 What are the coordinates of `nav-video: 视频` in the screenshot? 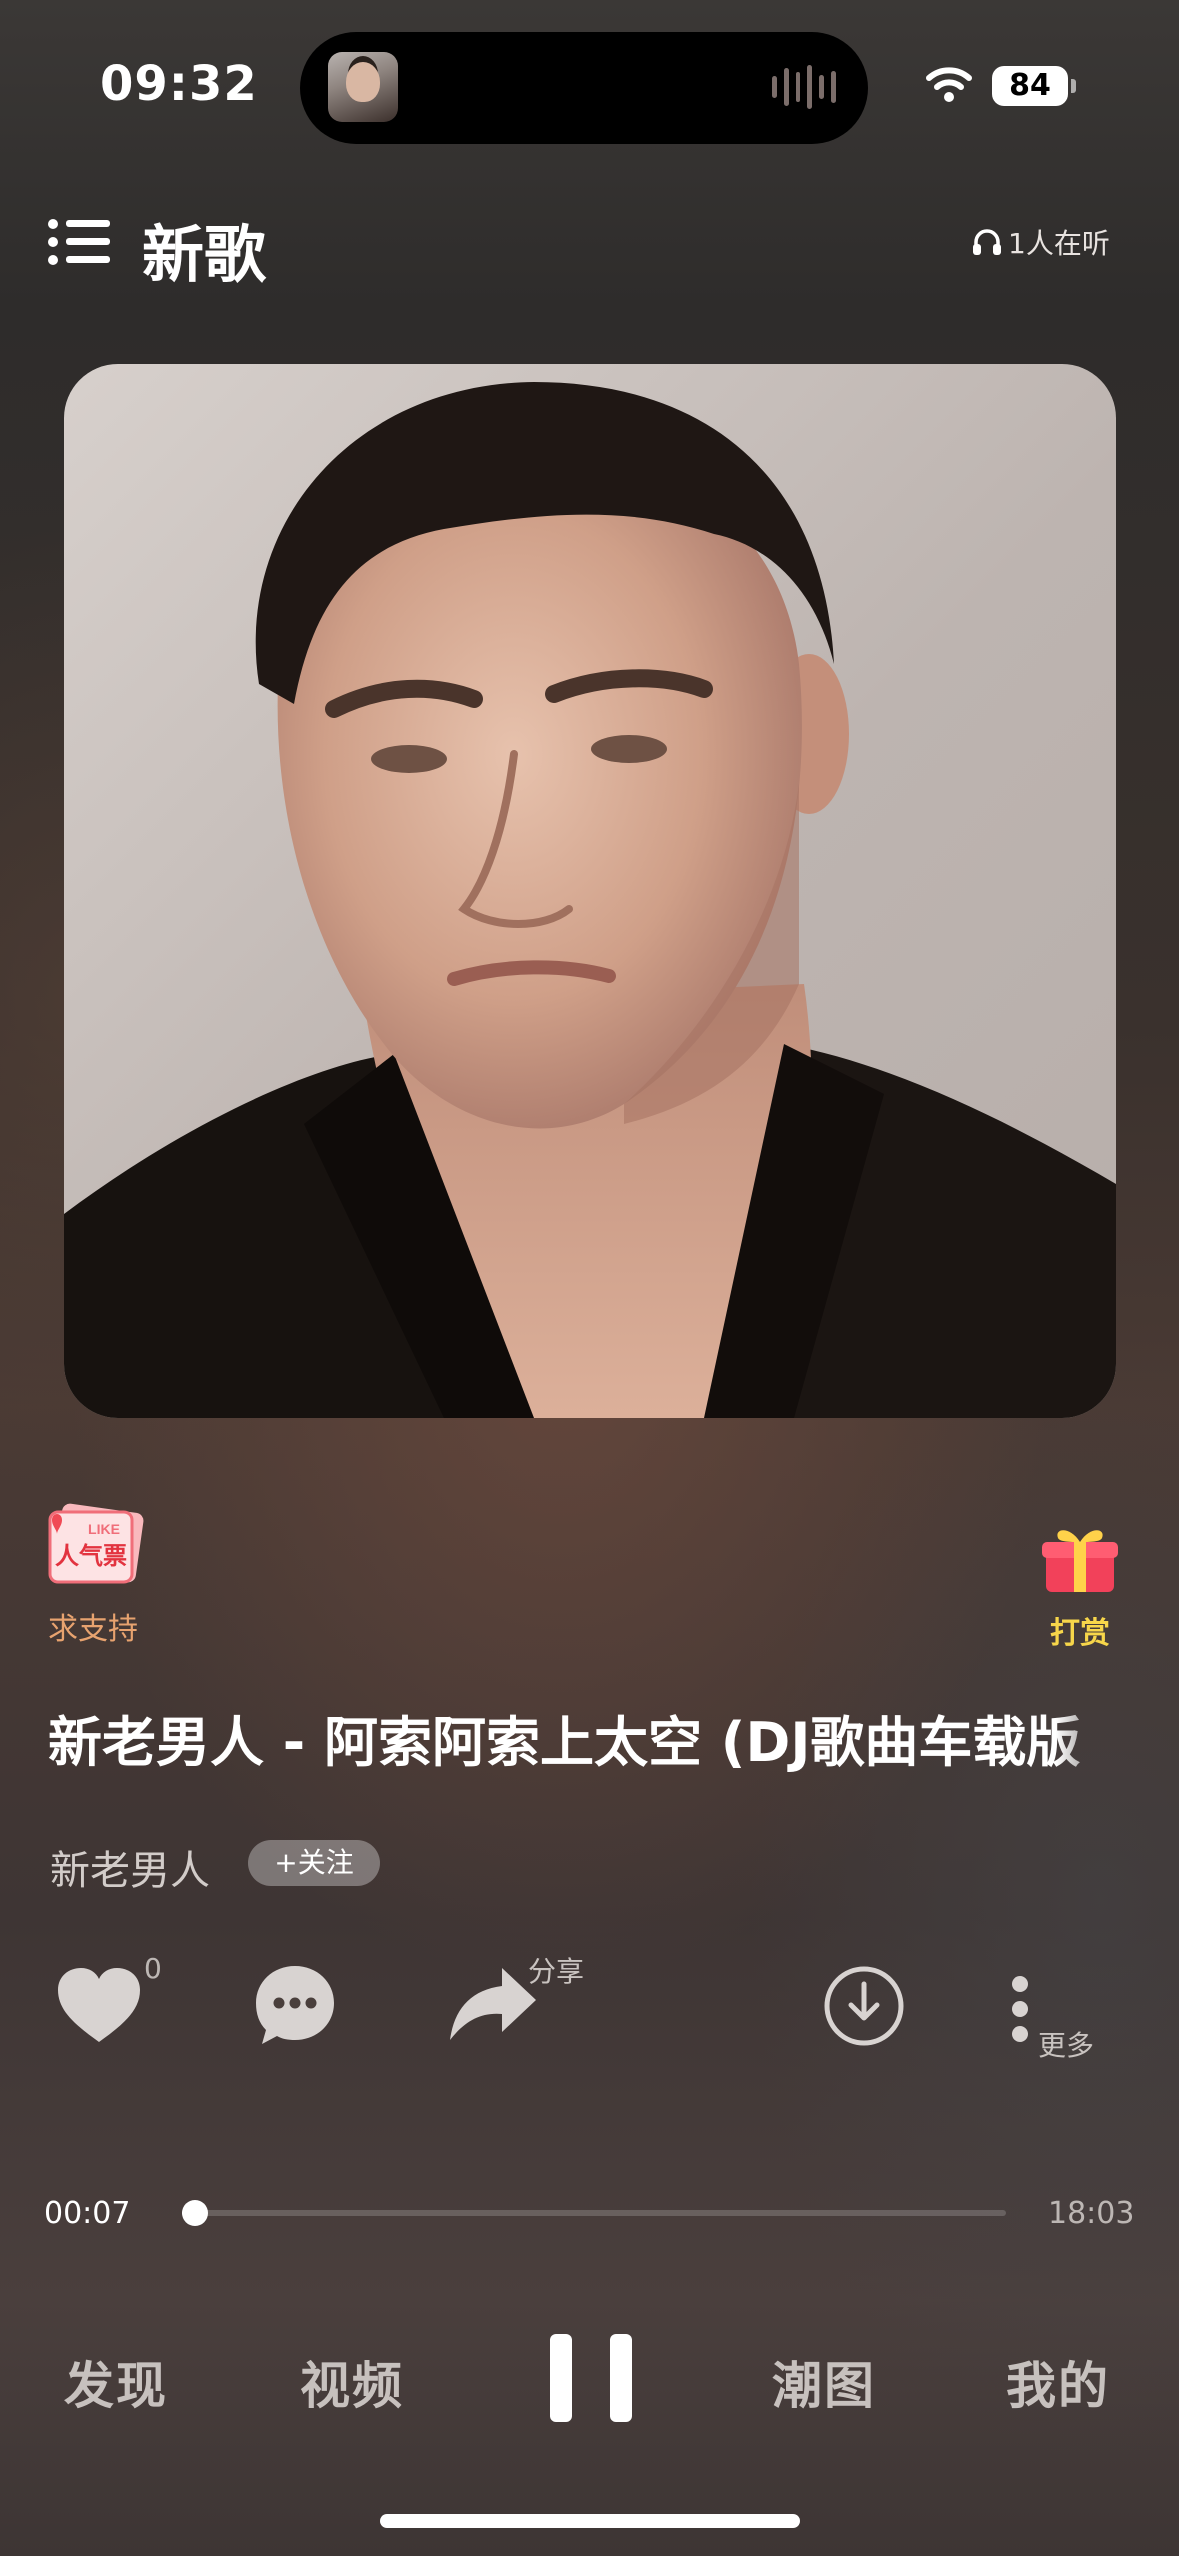 It's located at (352, 2382).